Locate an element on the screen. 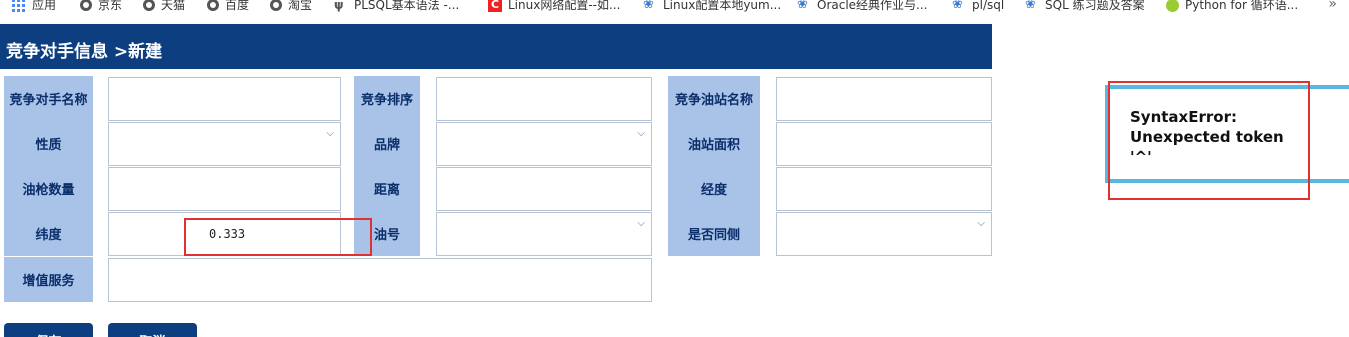 This screenshot has width=1349, height=337. label-gun-count: 油枪数量 is located at coordinates (48, 188).